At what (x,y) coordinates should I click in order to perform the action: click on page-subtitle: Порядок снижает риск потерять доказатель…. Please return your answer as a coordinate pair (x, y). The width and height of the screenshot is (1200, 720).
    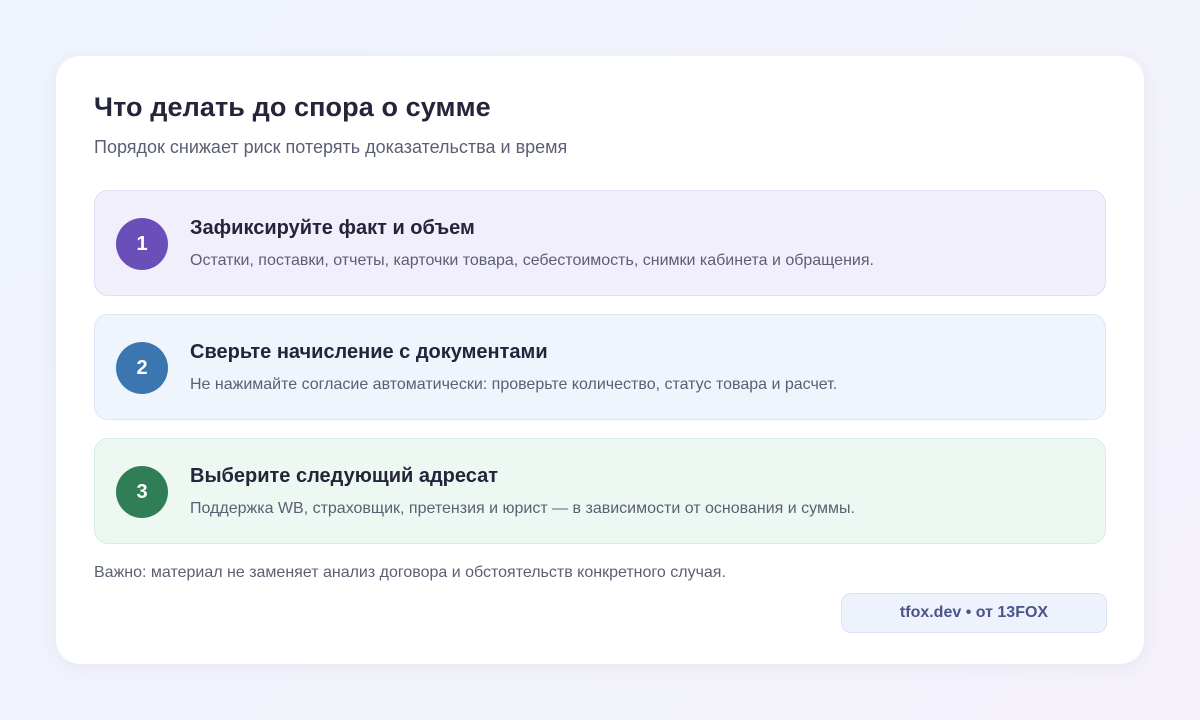
    Looking at the image, I should click on (331, 147).